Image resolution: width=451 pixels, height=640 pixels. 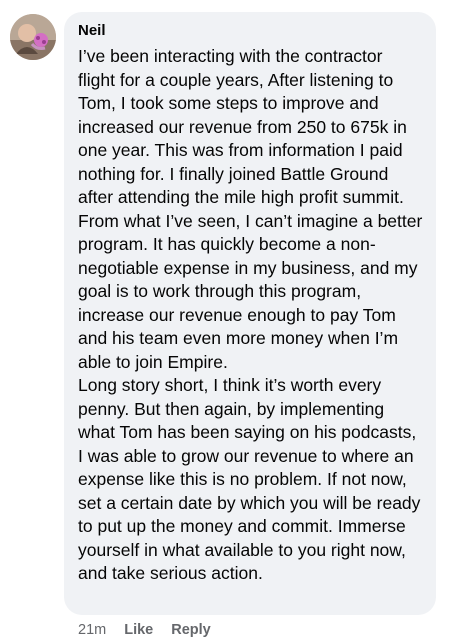 I want to click on like-button: Like, so click(x=138, y=630).